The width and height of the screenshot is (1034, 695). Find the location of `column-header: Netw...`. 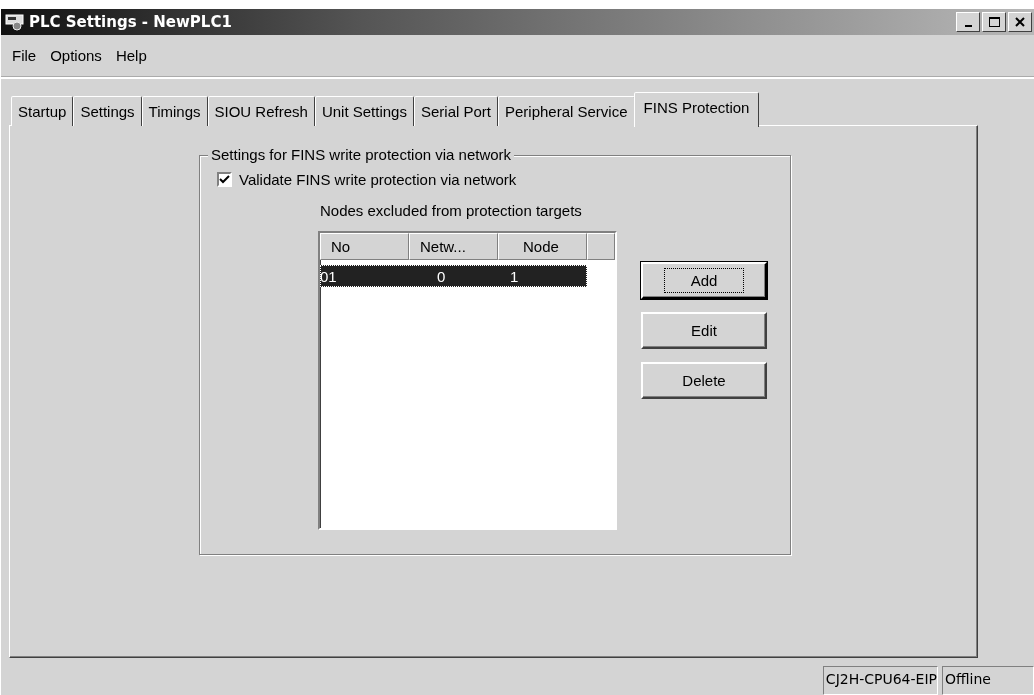

column-header: Netw... is located at coordinates (453, 246).